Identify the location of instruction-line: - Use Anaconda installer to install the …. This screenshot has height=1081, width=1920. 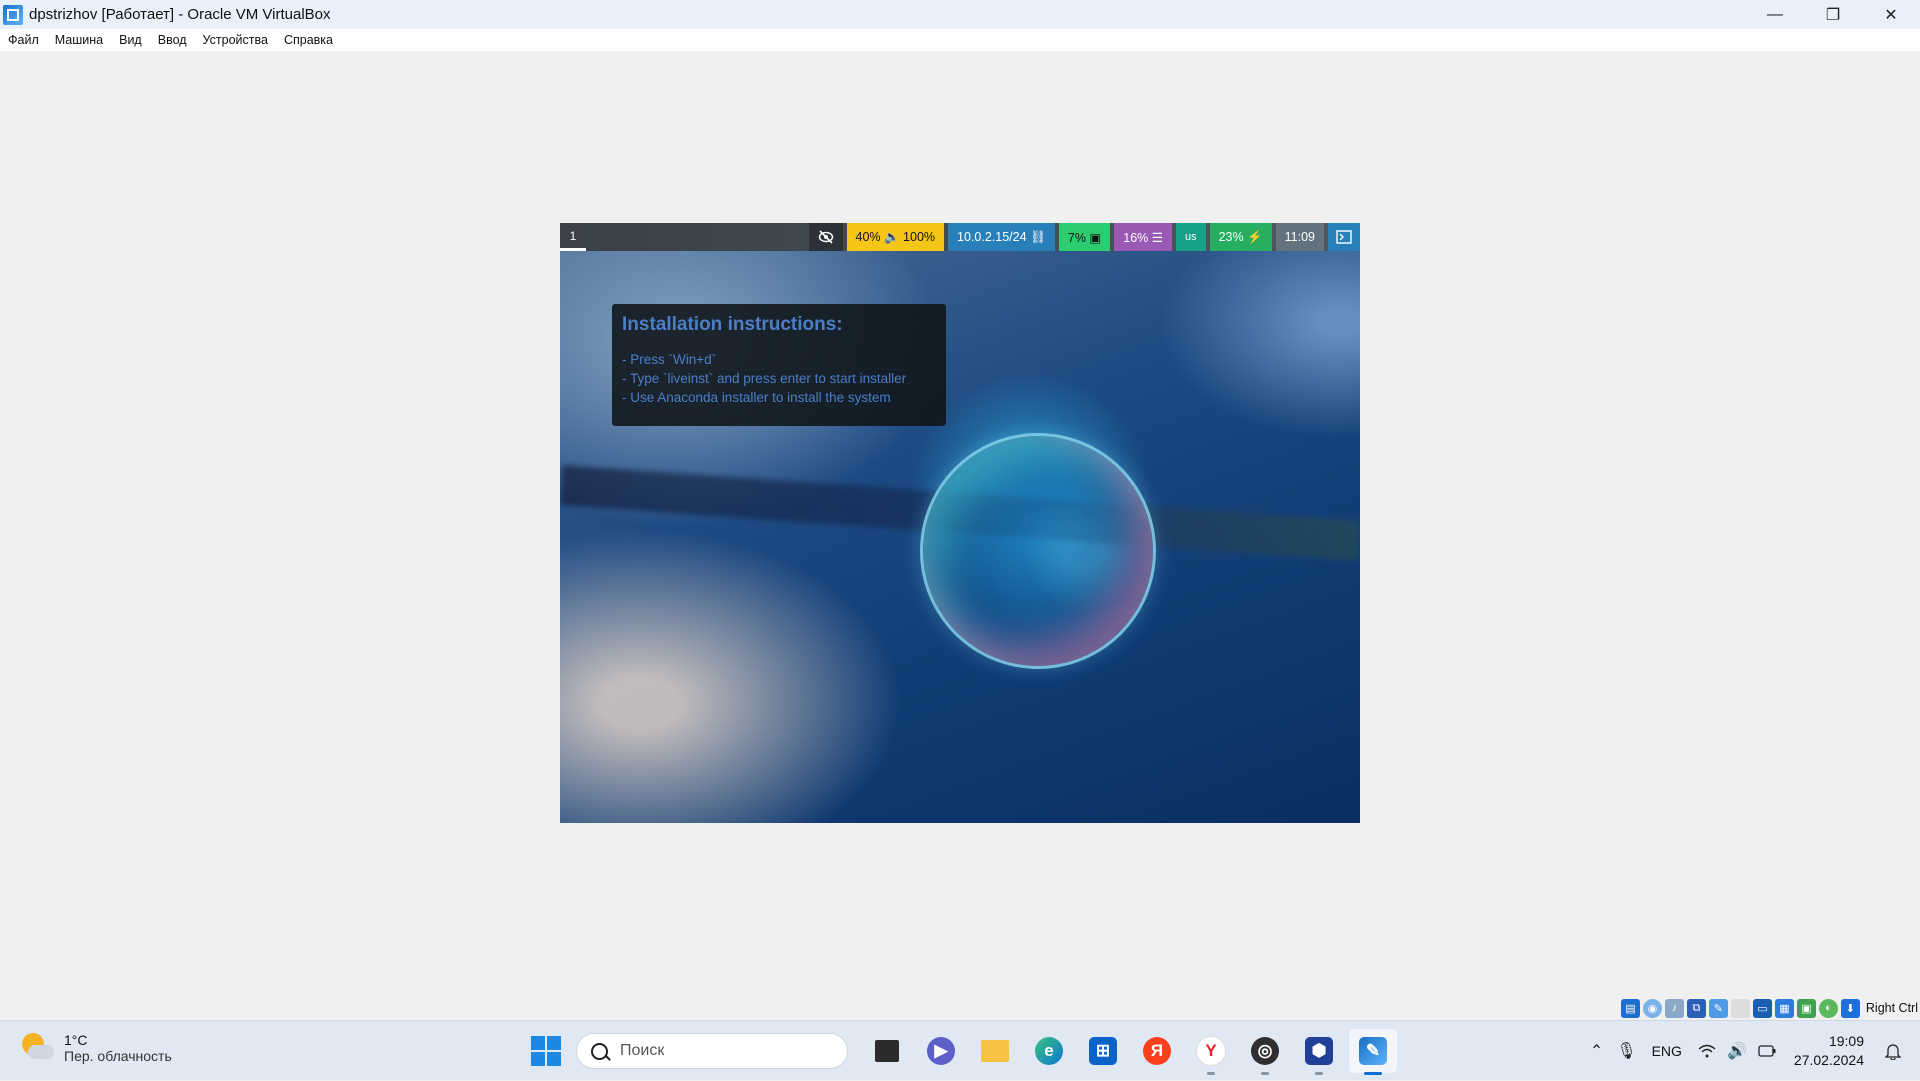
(756, 397).